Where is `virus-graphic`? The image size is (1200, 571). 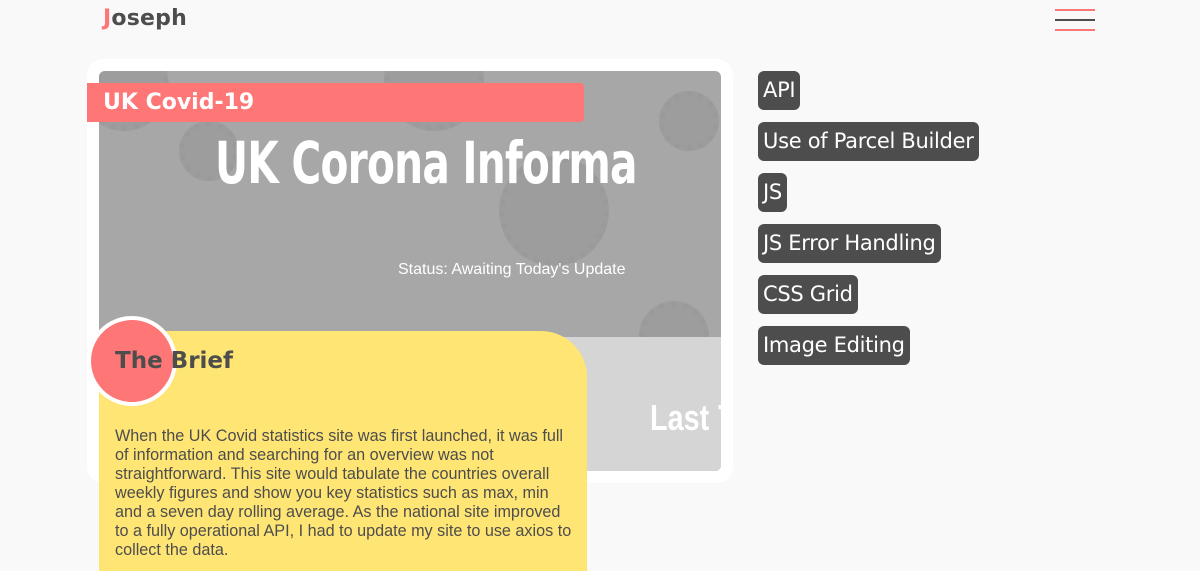 virus-graphic is located at coordinates (689, 121).